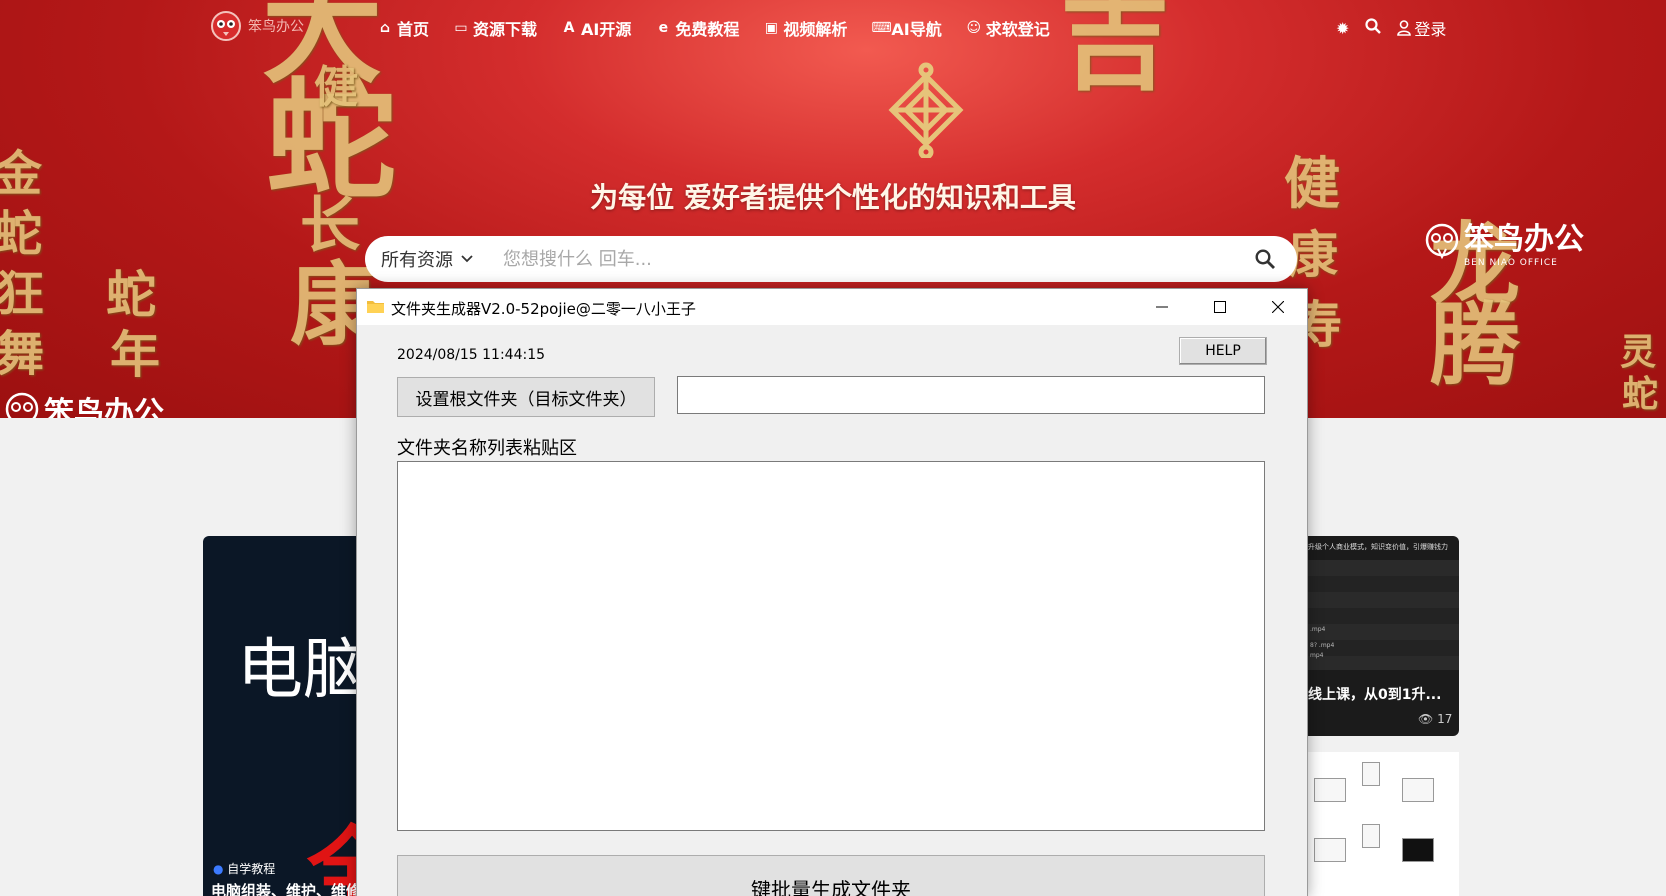 This screenshot has width=1666, height=896. I want to click on card-views: 👁 17, so click(1435, 719).